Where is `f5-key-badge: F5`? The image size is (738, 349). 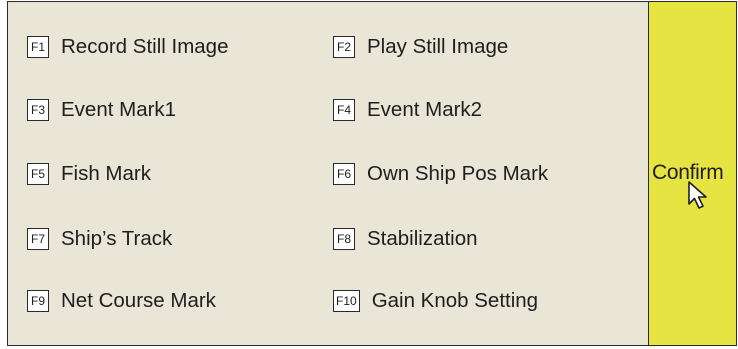 f5-key-badge: F5 is located at coordinates (38, 174).